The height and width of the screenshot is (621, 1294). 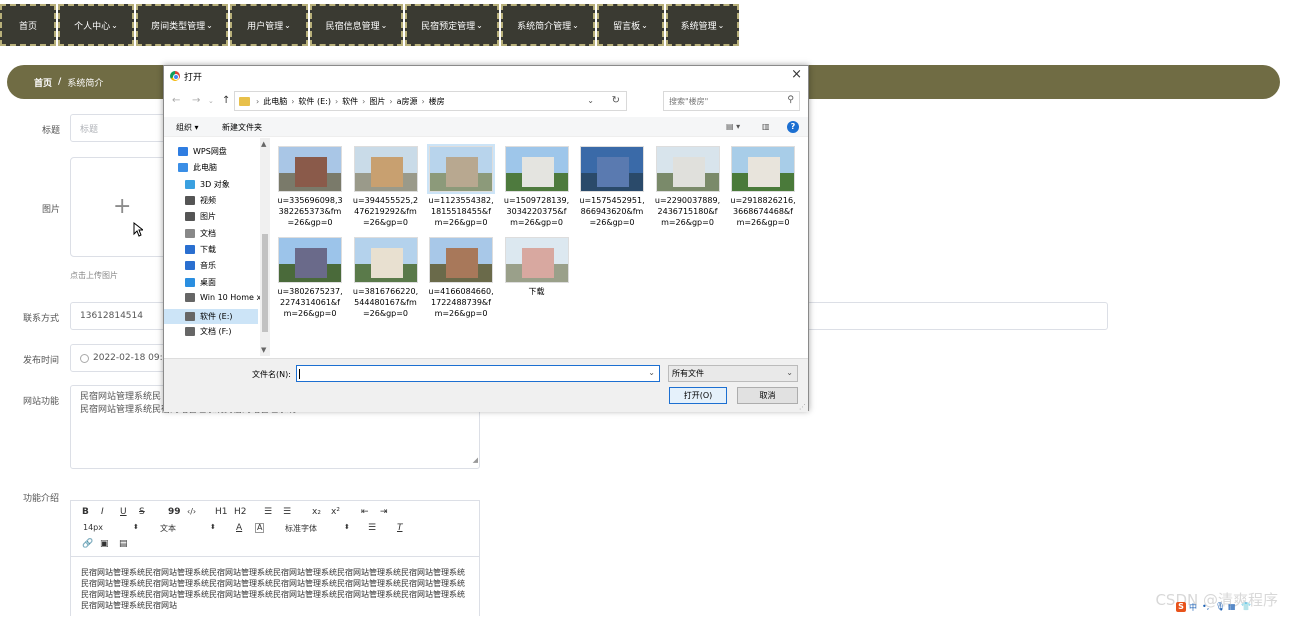 What do you see at coordinates (365, 512) in the screenshot?
I see `outdent-button: ⇤` at bounding box center [365, 512].